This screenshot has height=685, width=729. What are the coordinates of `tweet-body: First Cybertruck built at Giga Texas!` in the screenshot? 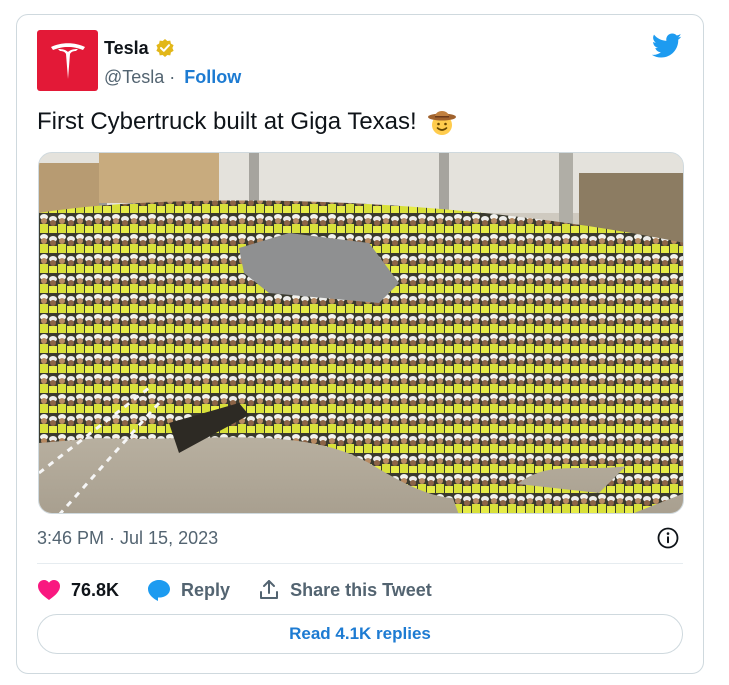 It's located at (227, 121).